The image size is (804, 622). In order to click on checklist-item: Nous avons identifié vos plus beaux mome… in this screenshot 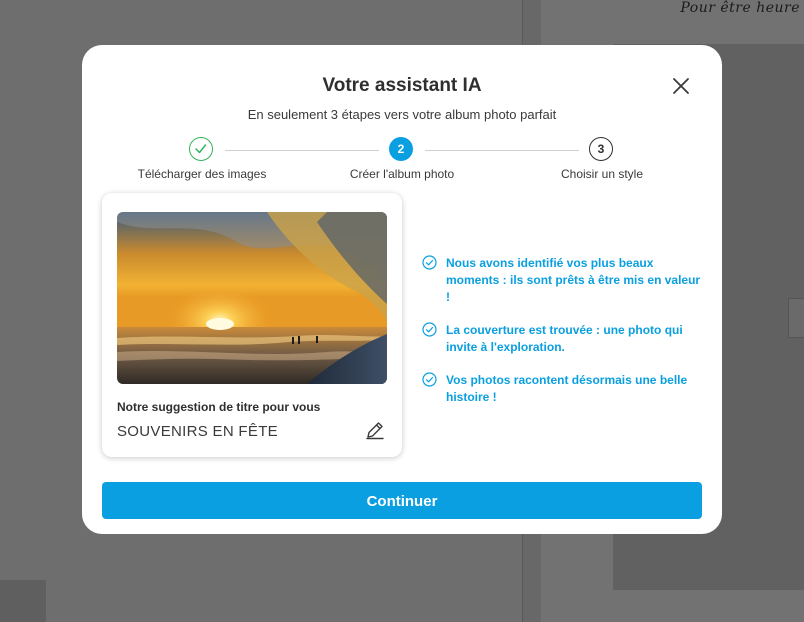, I will do `click(564, 280)`.